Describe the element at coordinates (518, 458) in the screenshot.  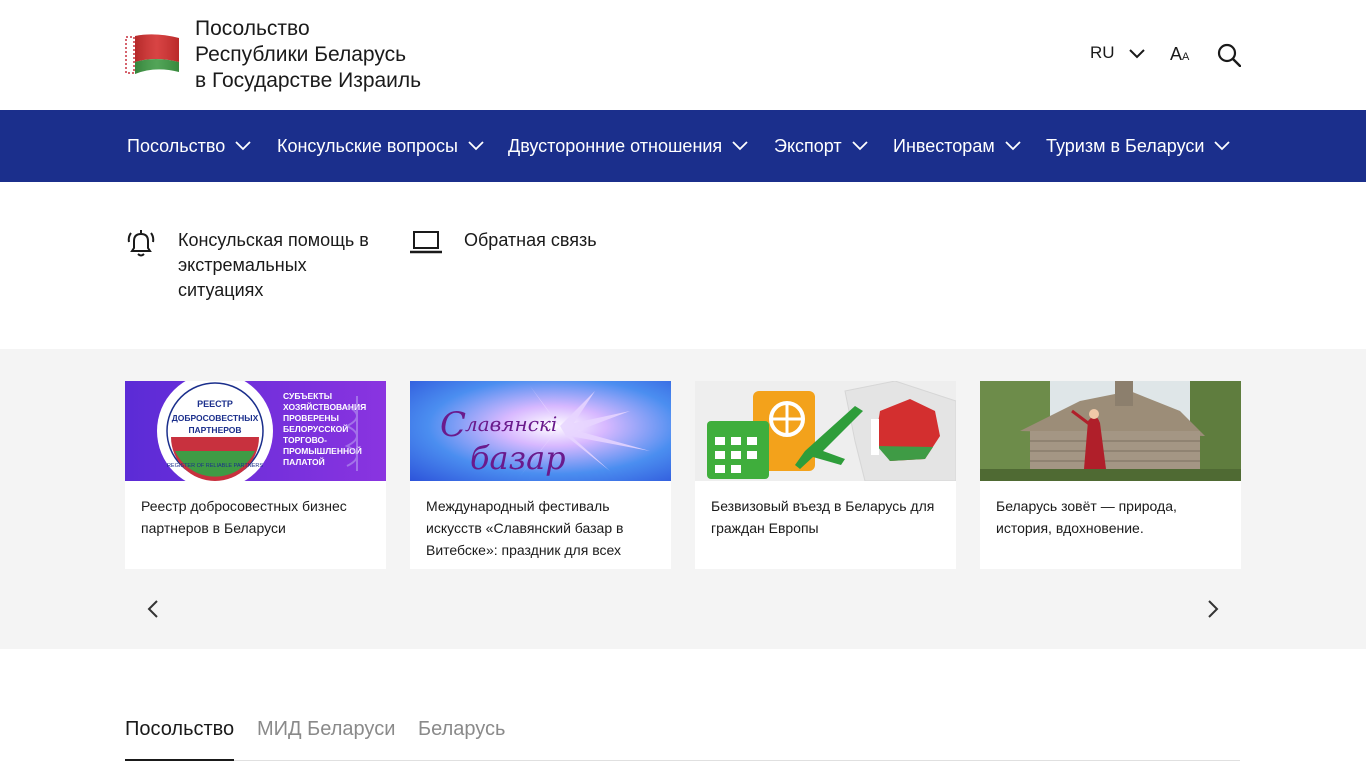
I see `bazaar-logo-line2: базар` at that location.